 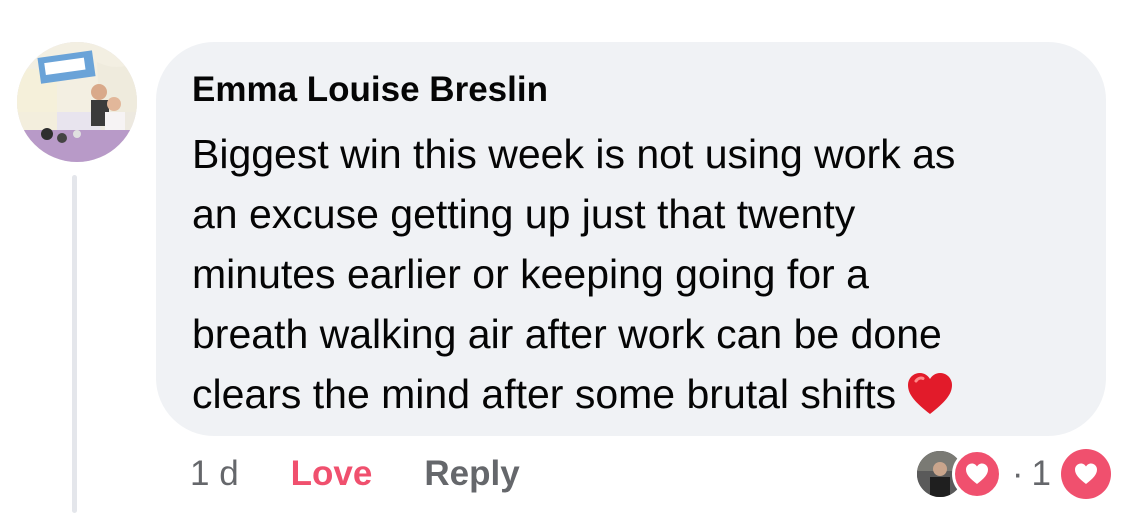 I want to click on comment-line-last: clears the mind after some brutal shifts, so click(x=632, y=398).